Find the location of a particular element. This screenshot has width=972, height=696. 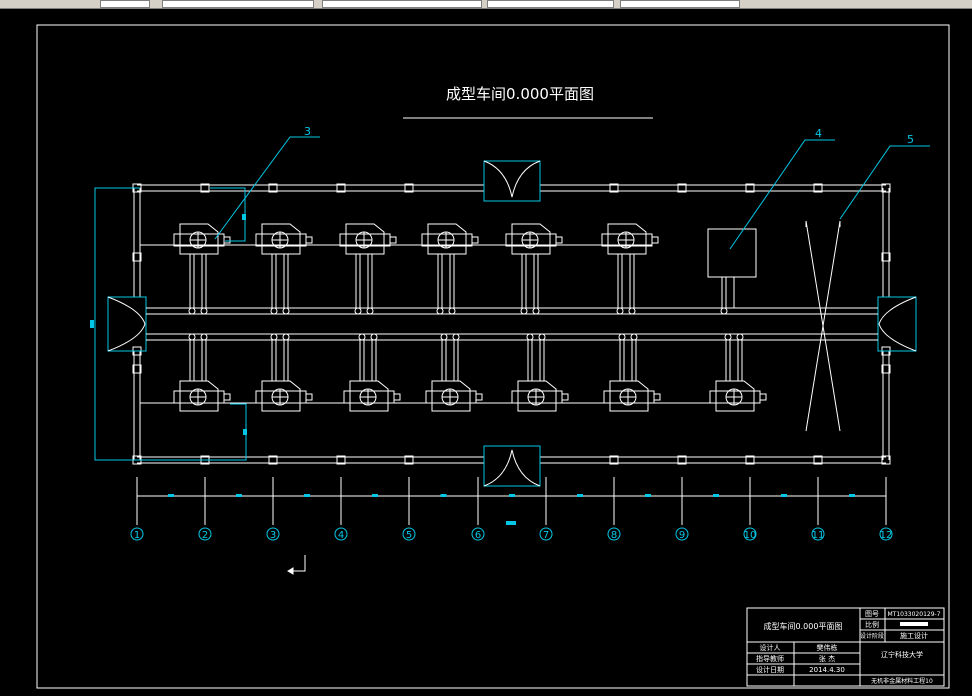

axis-label: 1 is located at coordinates (137, 535).